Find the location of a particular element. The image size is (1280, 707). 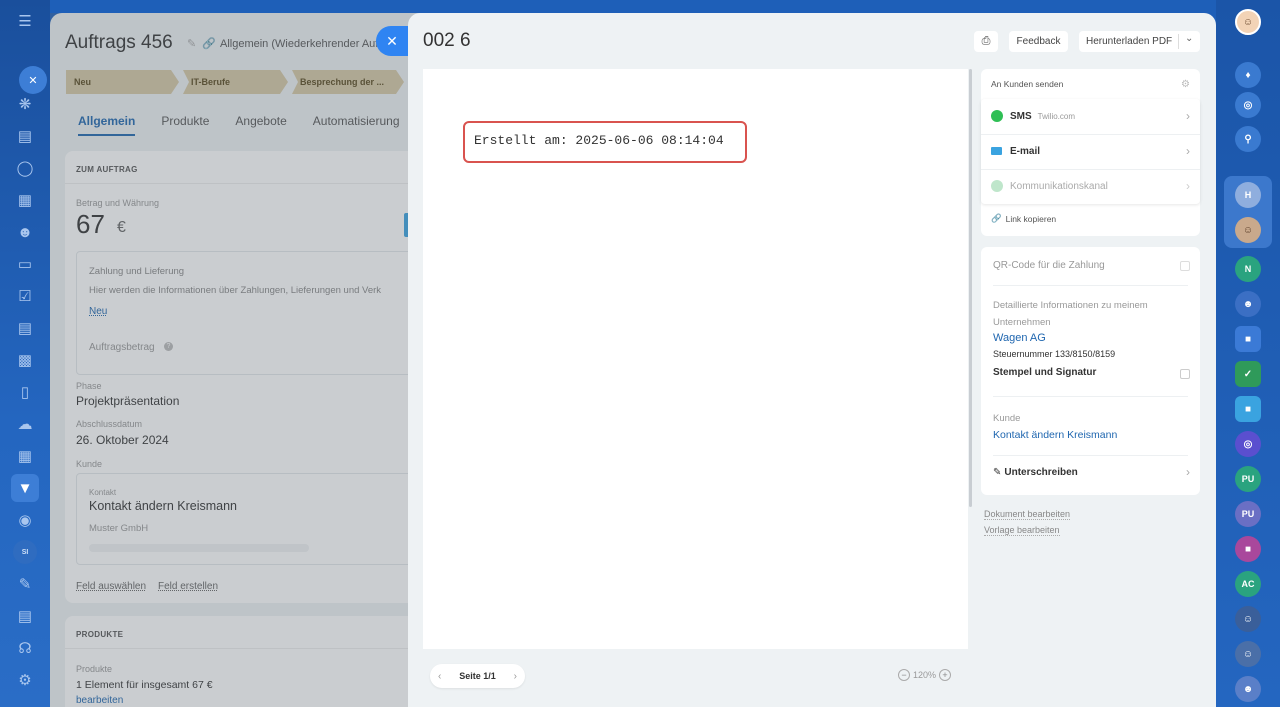

target-icon: ◉ is located at coordinates (25, 520).